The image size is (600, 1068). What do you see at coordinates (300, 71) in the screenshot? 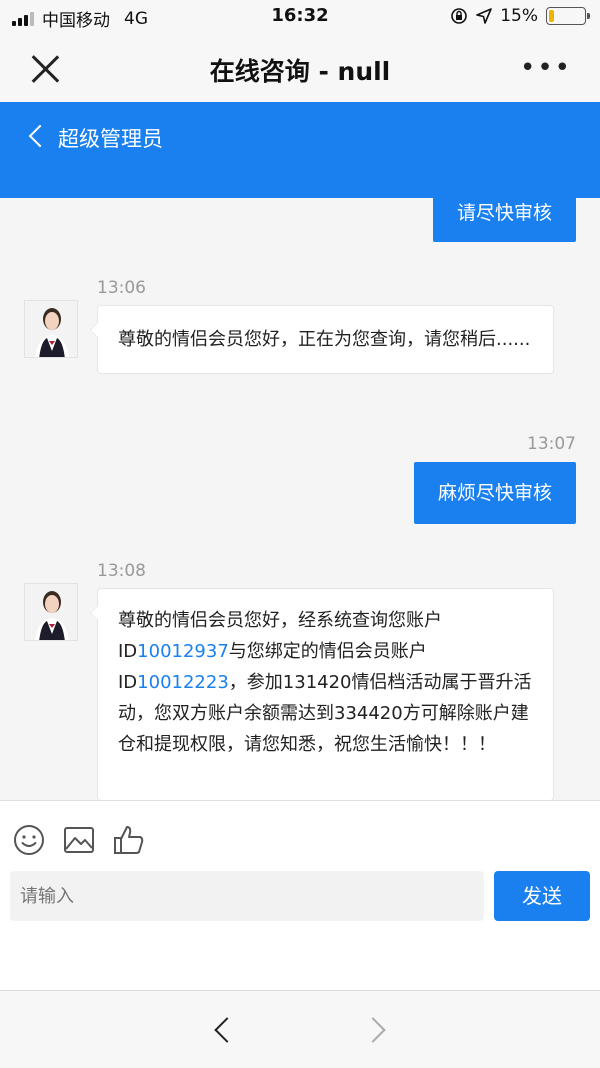
I see `page-title: 在线咨询 - null` at bounding box center [300, 71].